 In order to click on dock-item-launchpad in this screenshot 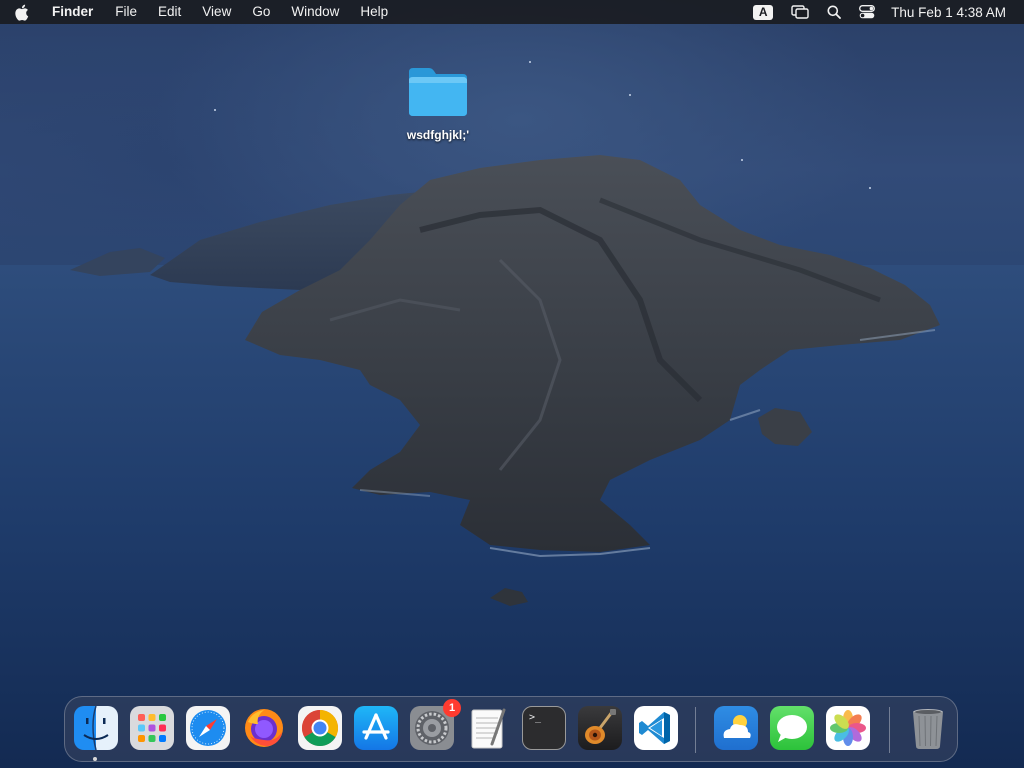, I will do `click(152, 728)`.